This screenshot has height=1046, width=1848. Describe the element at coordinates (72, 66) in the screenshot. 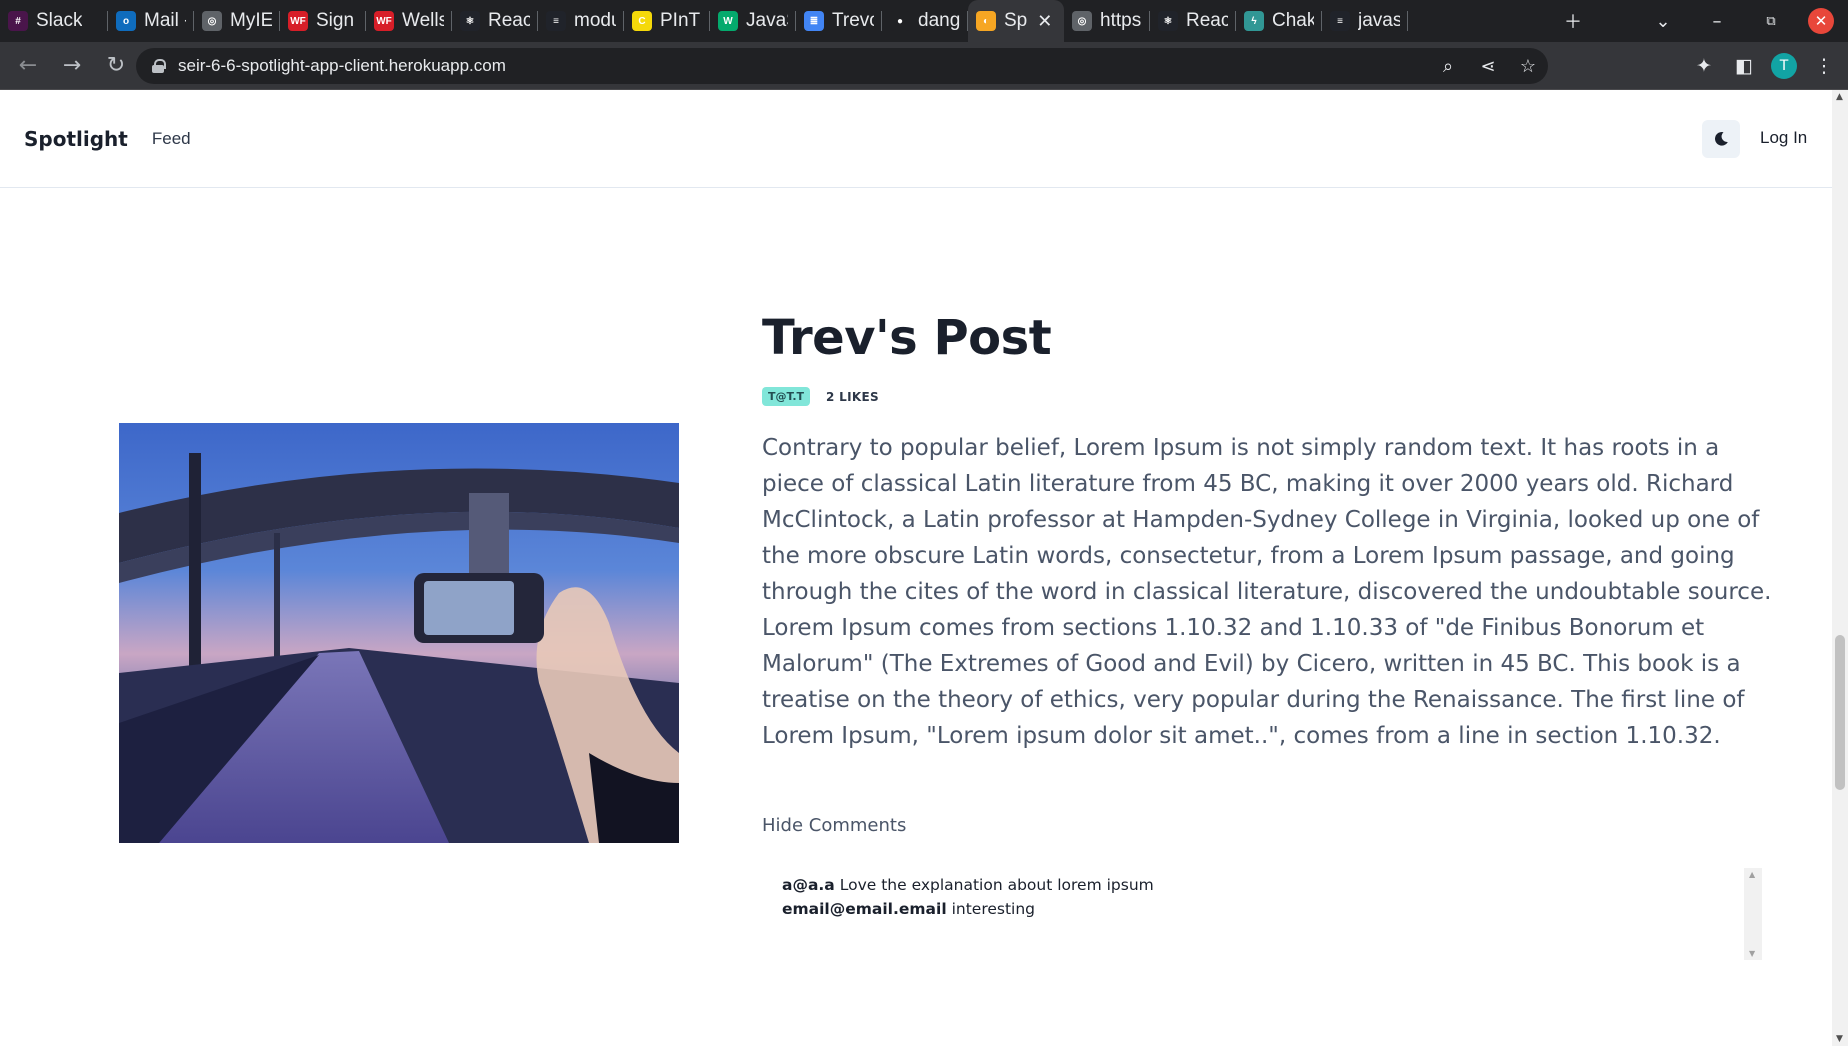

I see `forward-icon: →` at that location.